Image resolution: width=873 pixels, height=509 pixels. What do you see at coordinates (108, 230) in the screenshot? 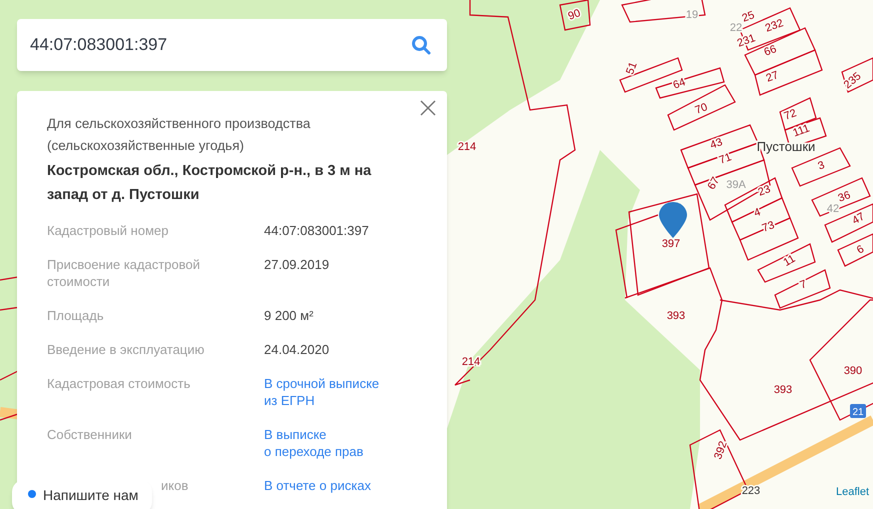
I see `field-label: Кадастровый номер` at bounding box center [108, 230].